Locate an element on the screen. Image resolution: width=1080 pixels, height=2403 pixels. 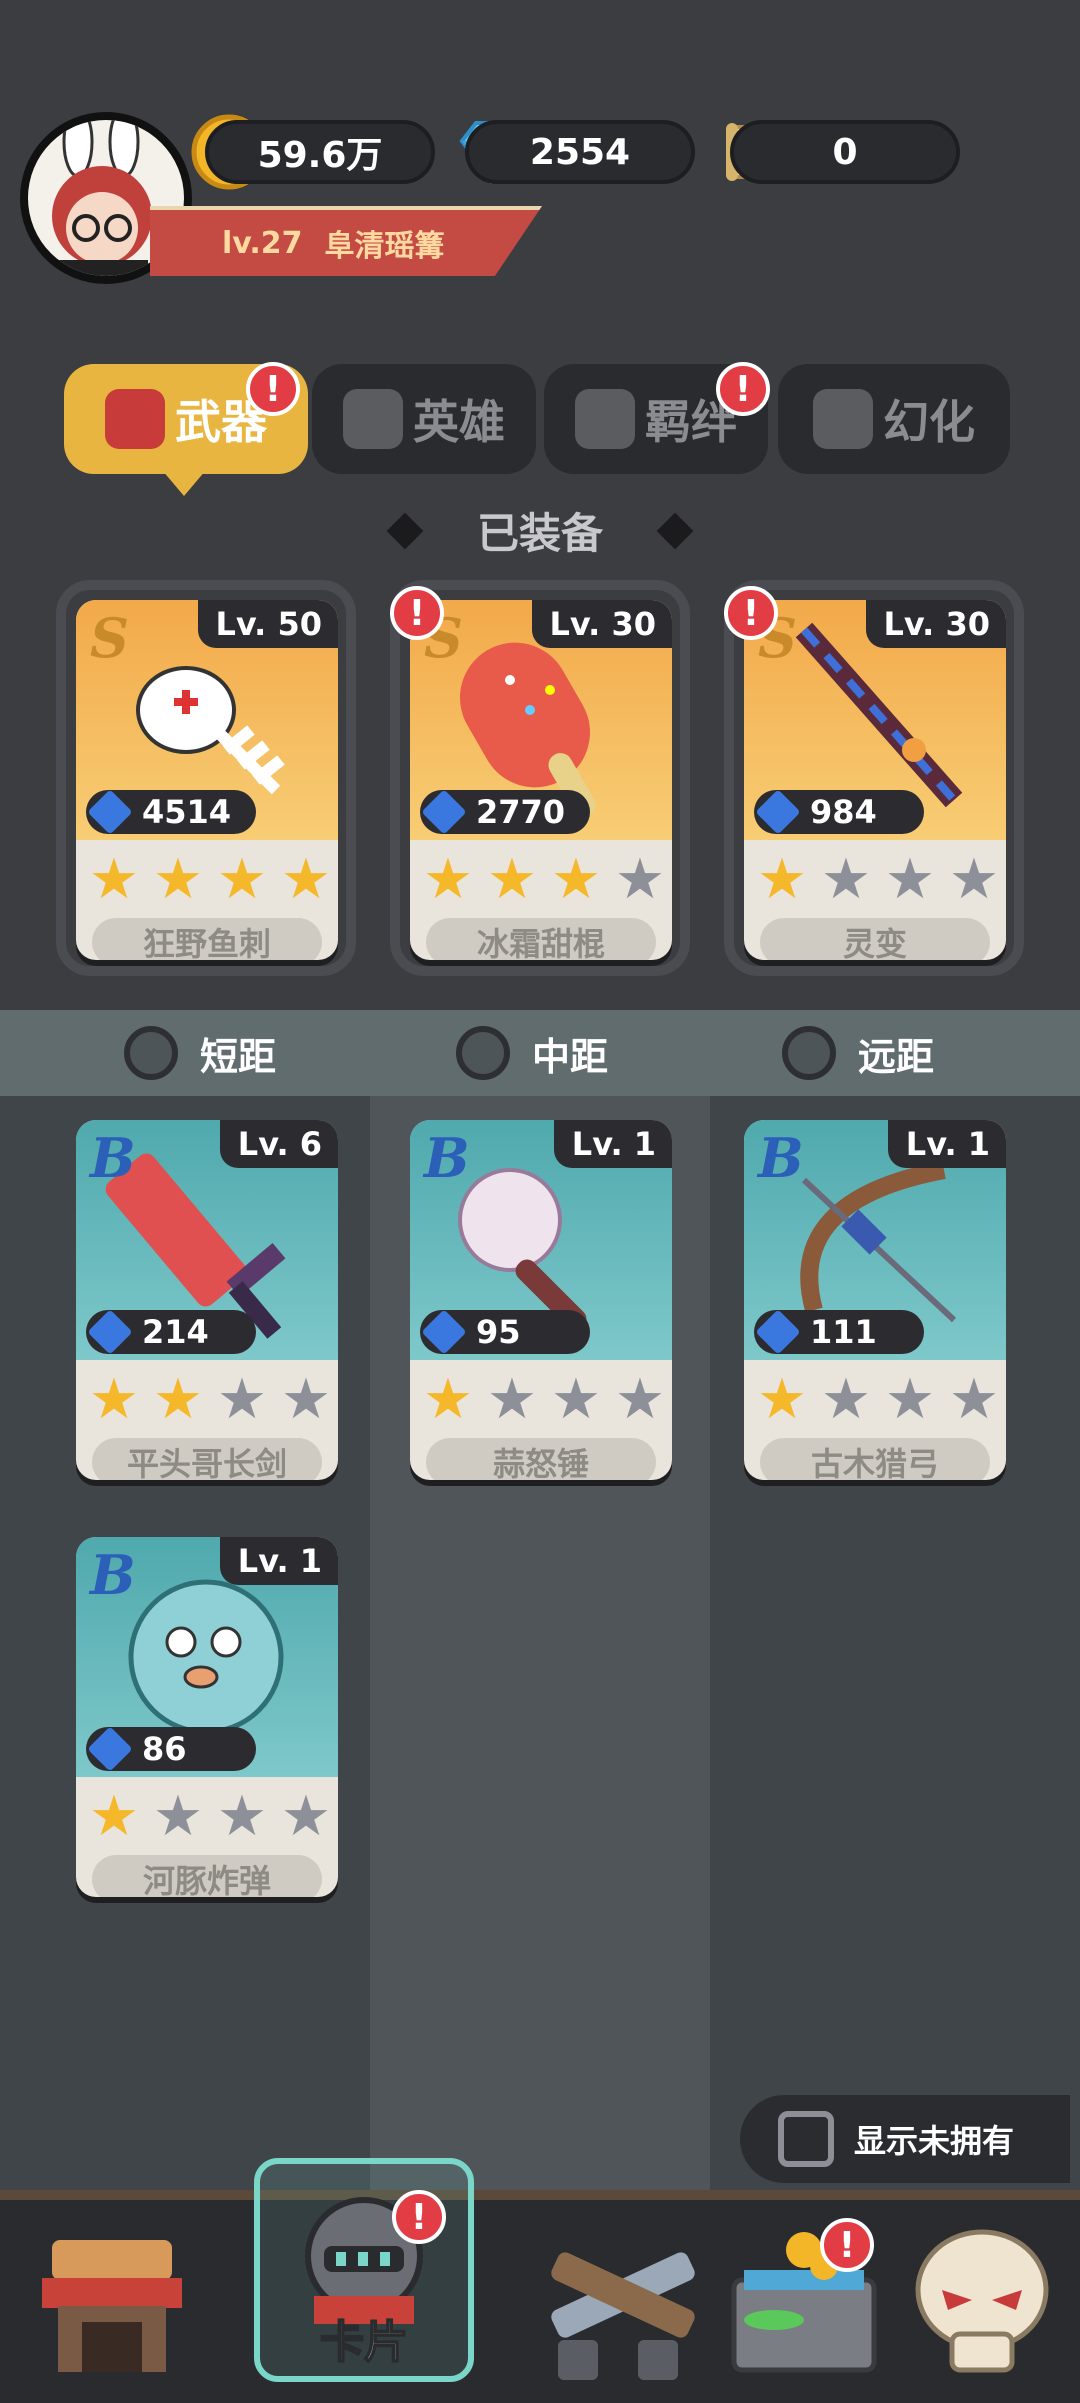
nav-cards-label: 卡片 is located at coordinates (364, 2342).